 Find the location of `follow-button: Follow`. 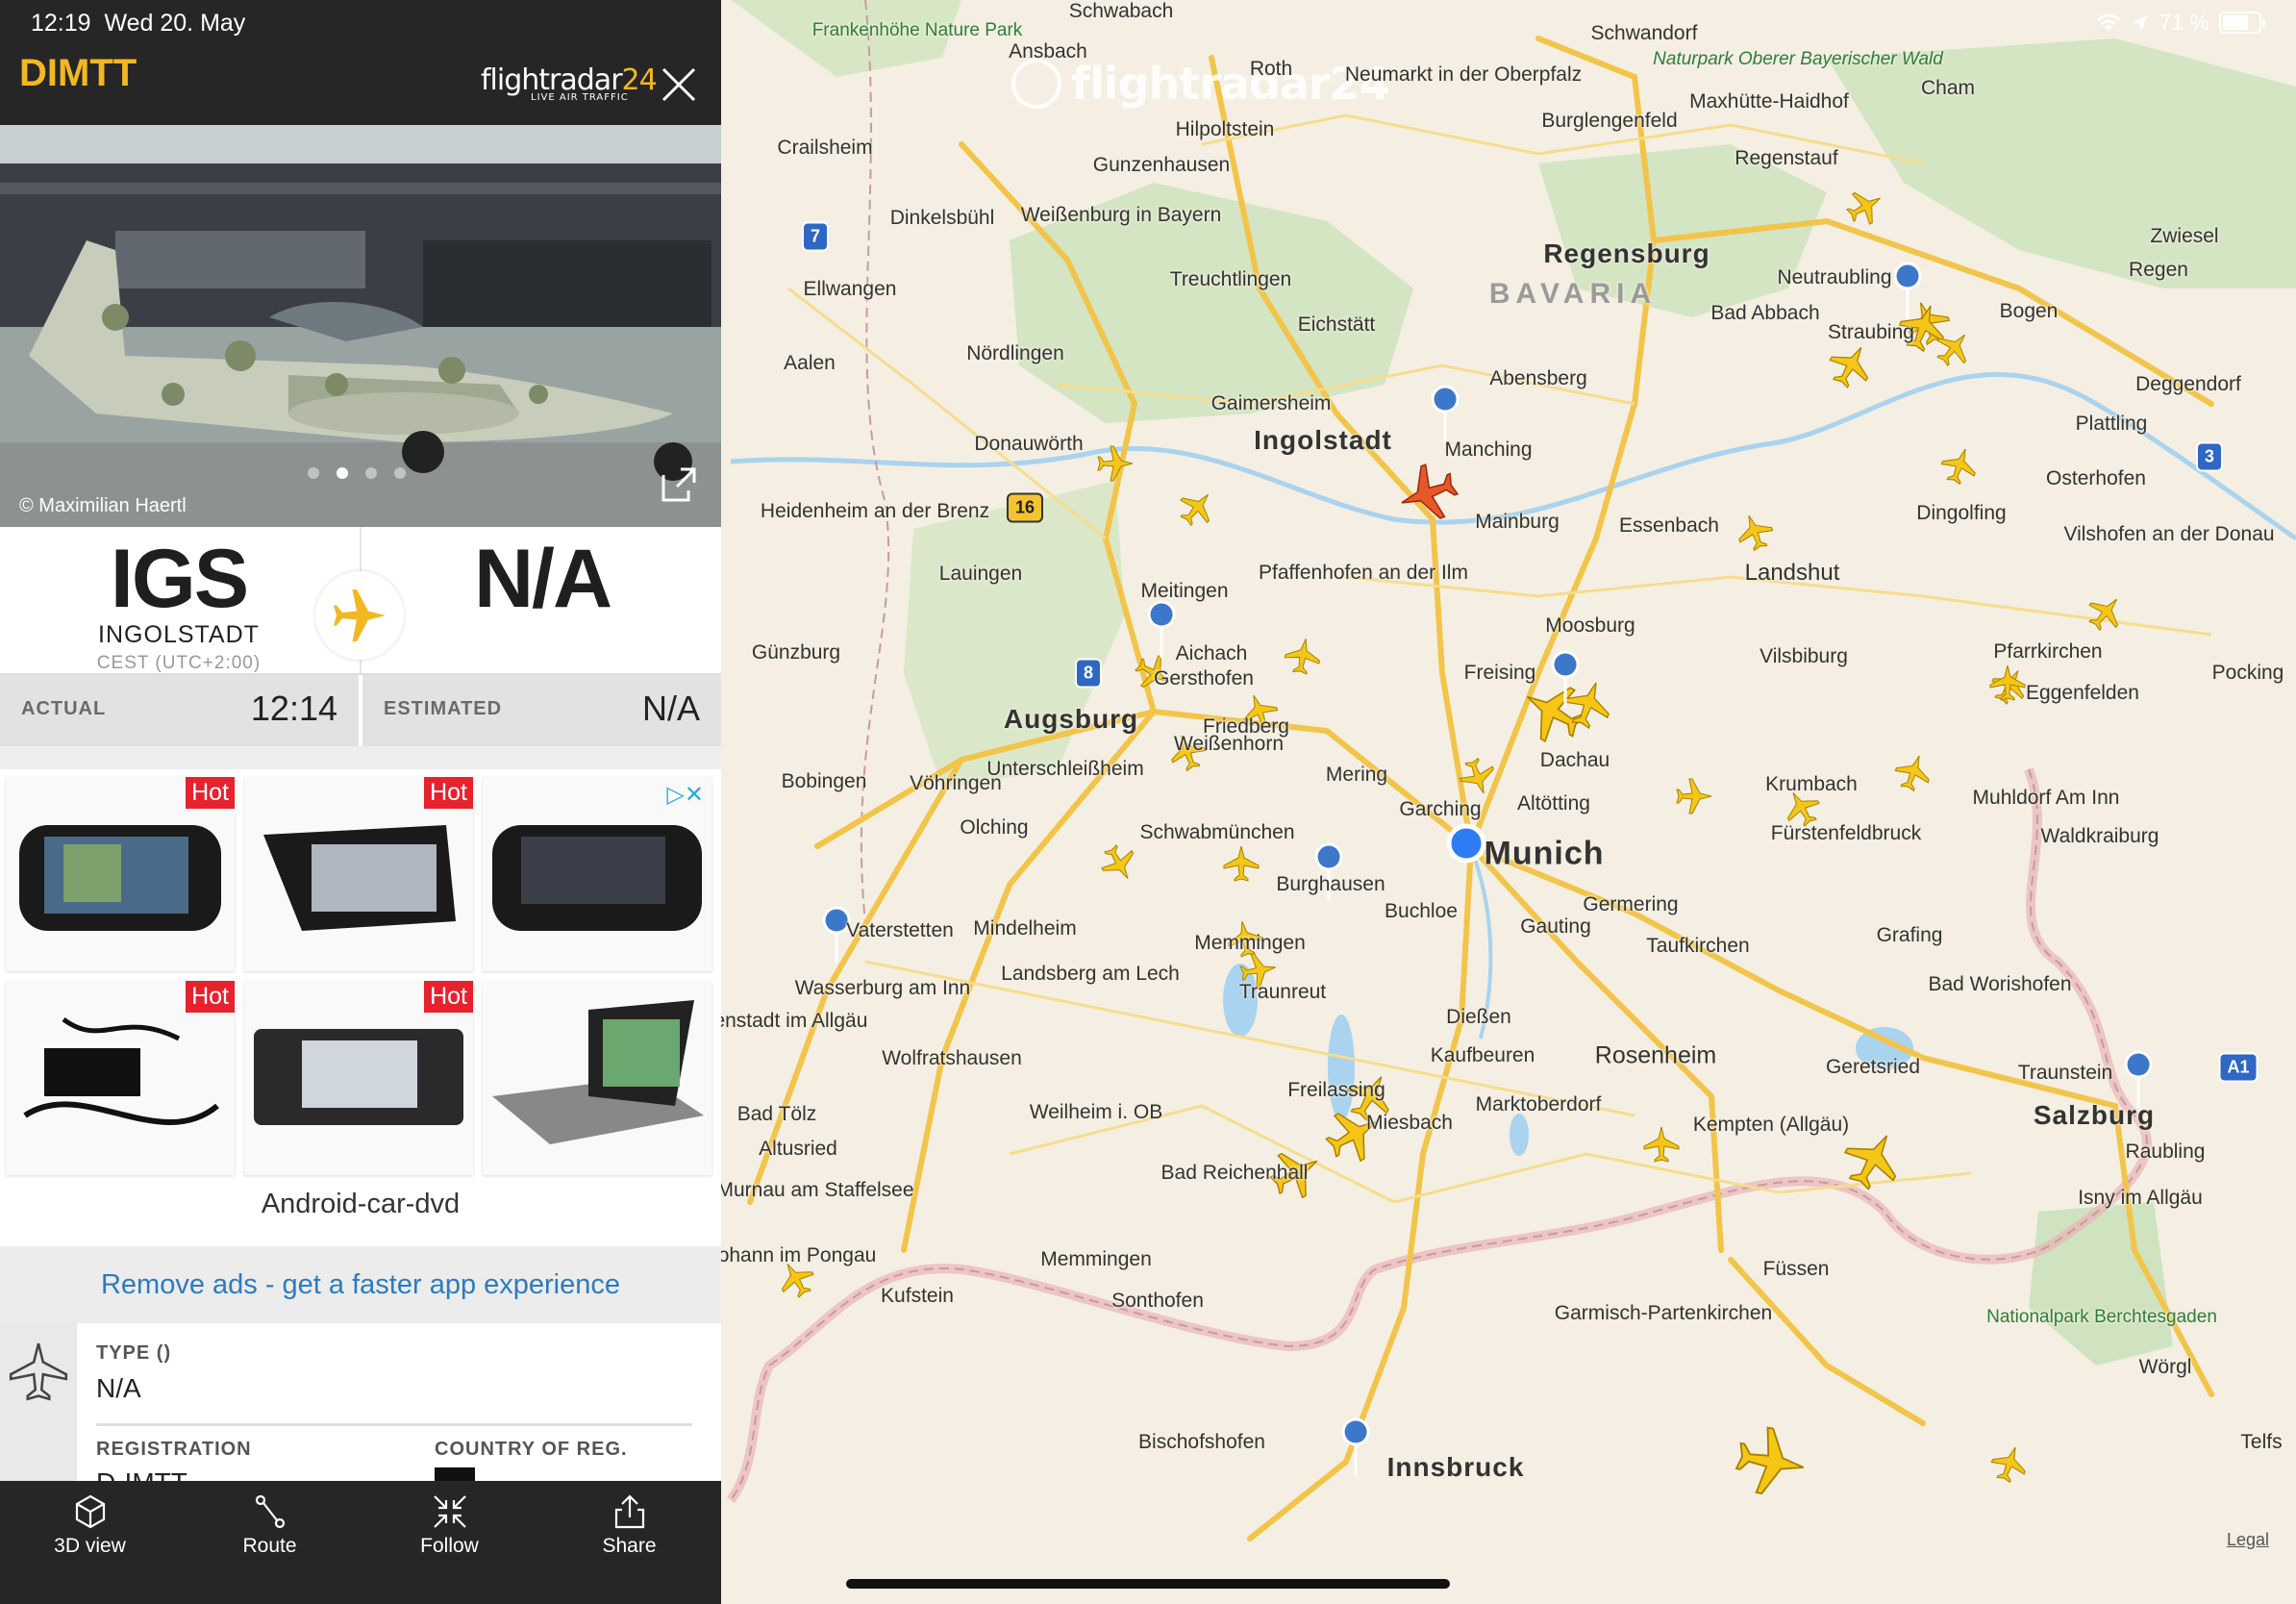

follow-button: Follow is located at coordinates (449, 1542).